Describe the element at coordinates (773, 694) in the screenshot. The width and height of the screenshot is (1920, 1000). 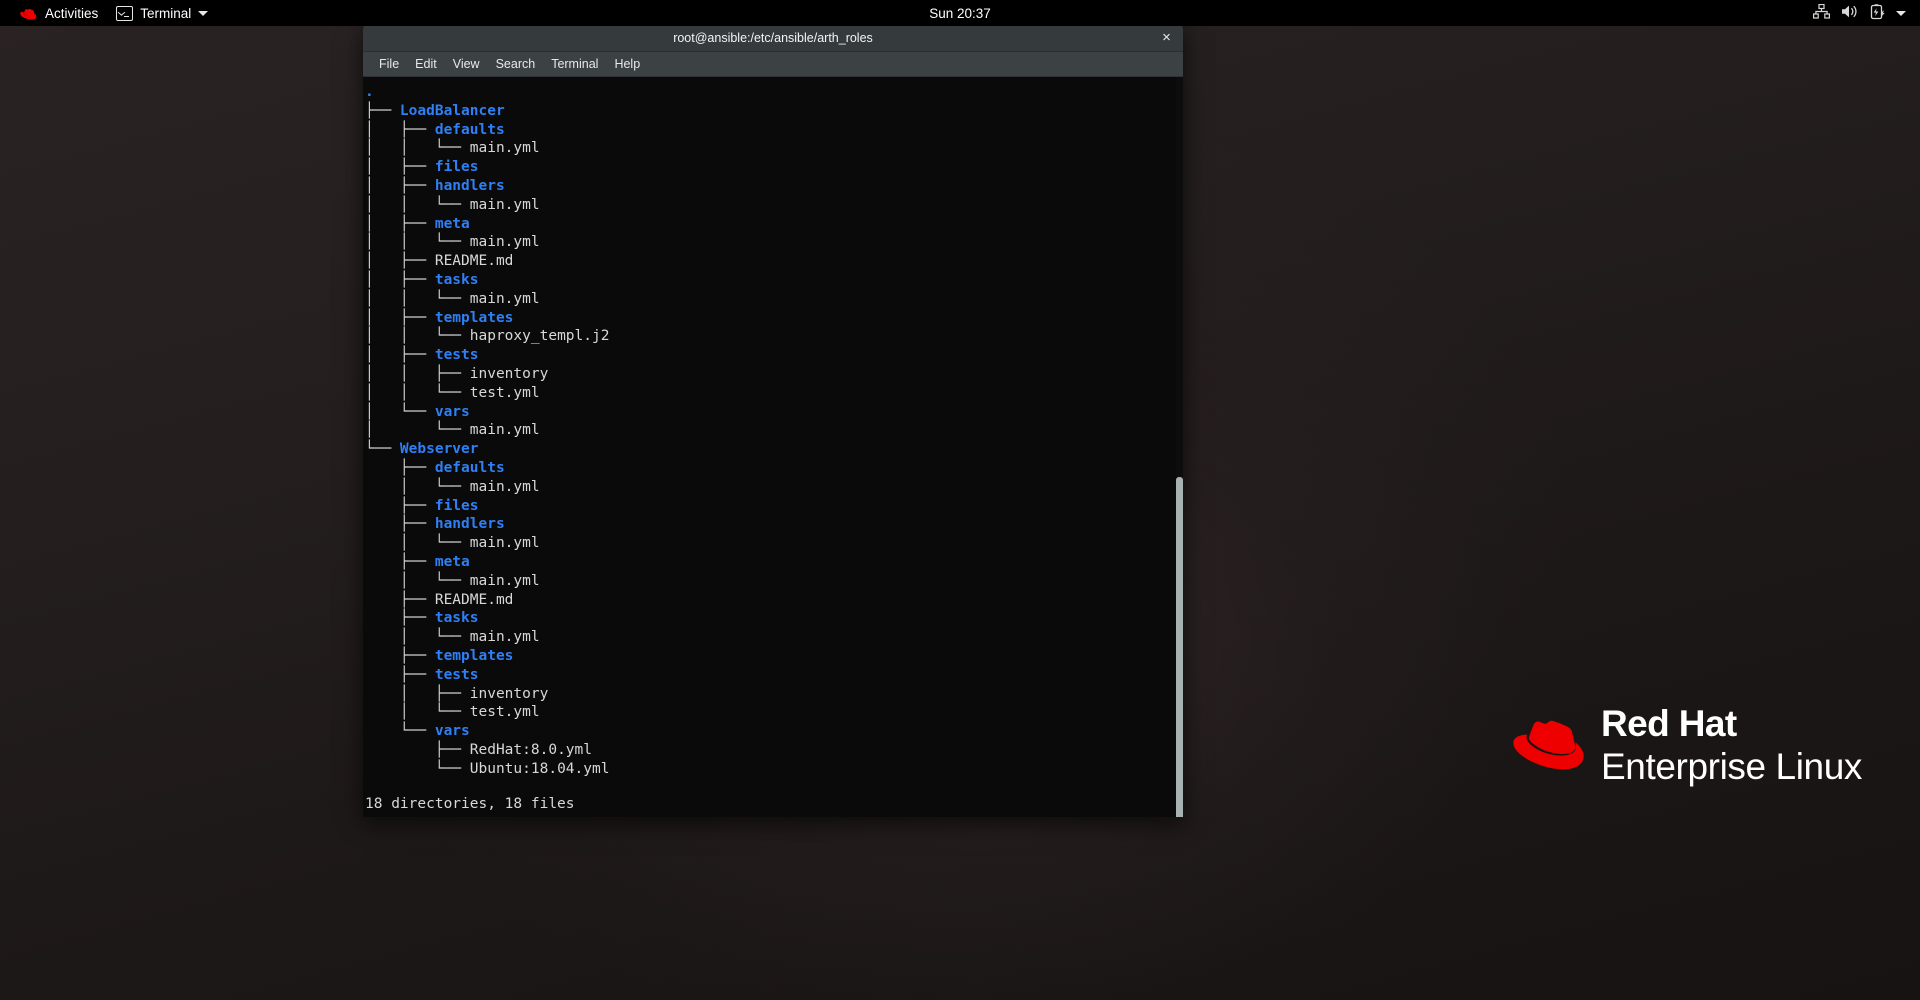
I see `tree-line: │ ├── inventory` at that location.